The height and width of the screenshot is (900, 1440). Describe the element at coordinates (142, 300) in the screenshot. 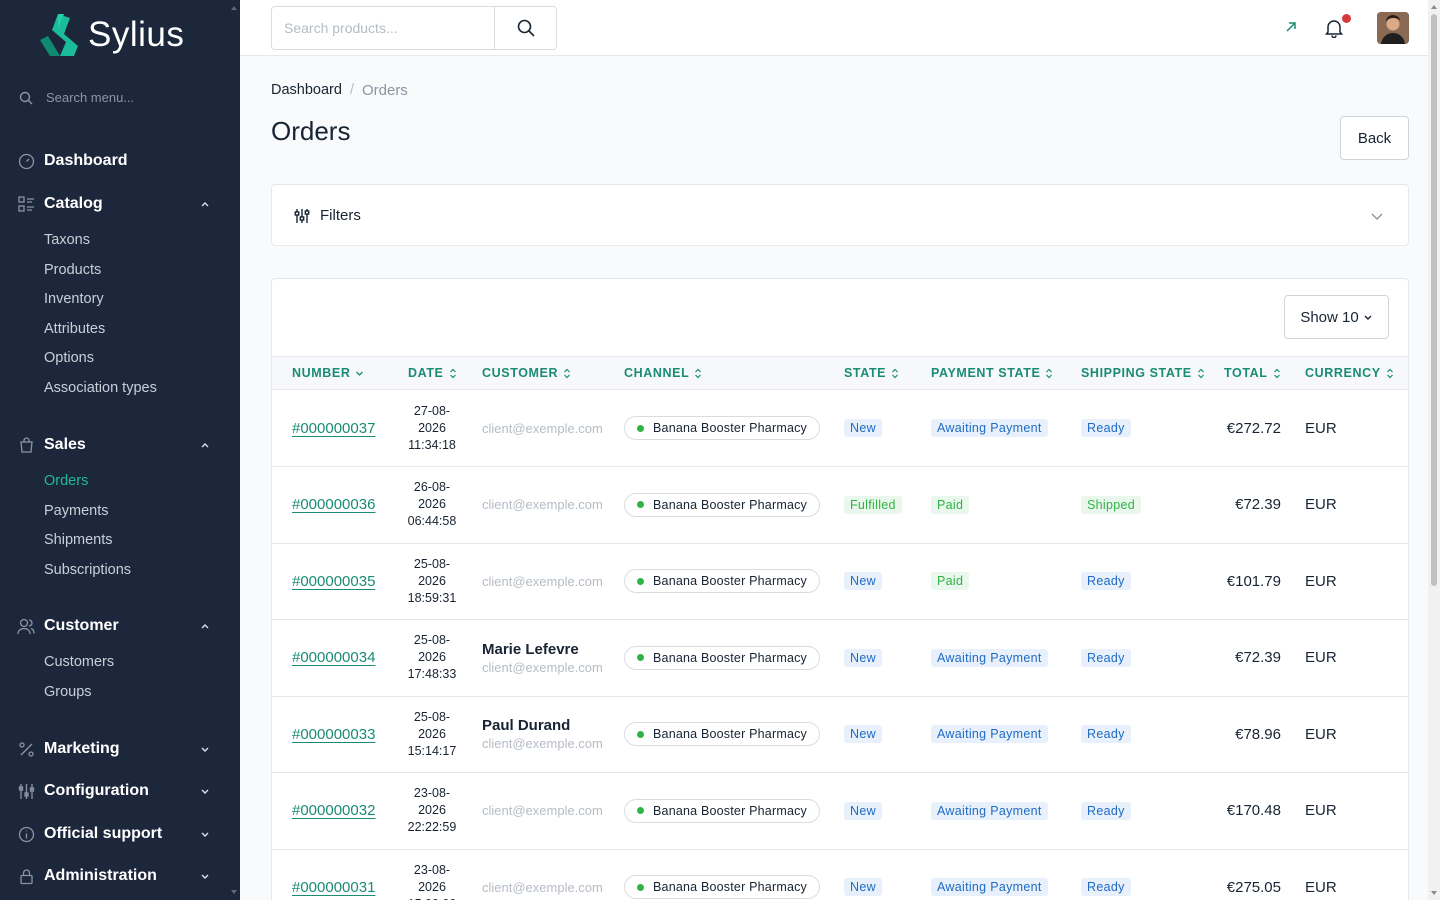

I see `sidebar-item-inventory: Inventory` at that location.